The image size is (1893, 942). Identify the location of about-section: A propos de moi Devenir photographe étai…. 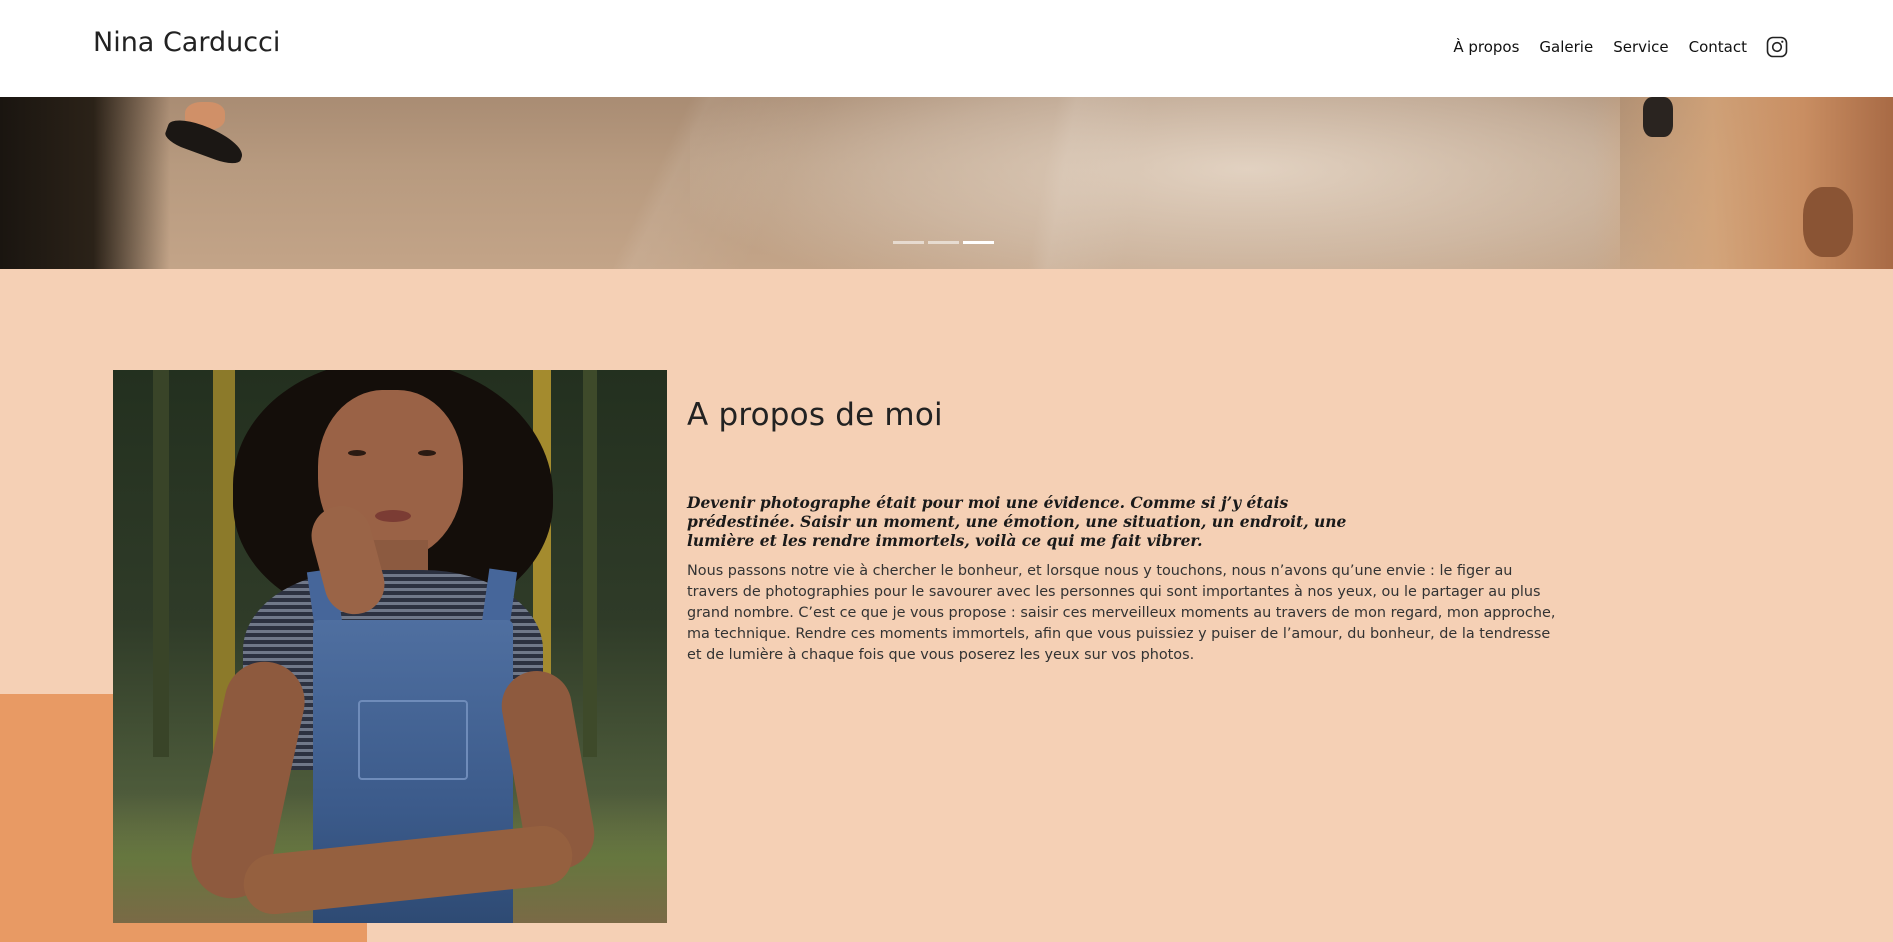
(1137, 530).